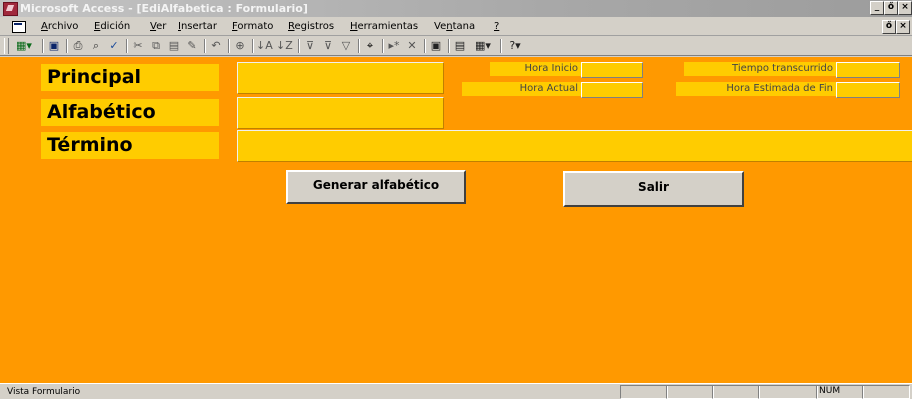  What do you see at coordinates (328, 46) in the screenshot?
I see `filter-by-form-icon: ⊽` at bounding box center [328, 46].